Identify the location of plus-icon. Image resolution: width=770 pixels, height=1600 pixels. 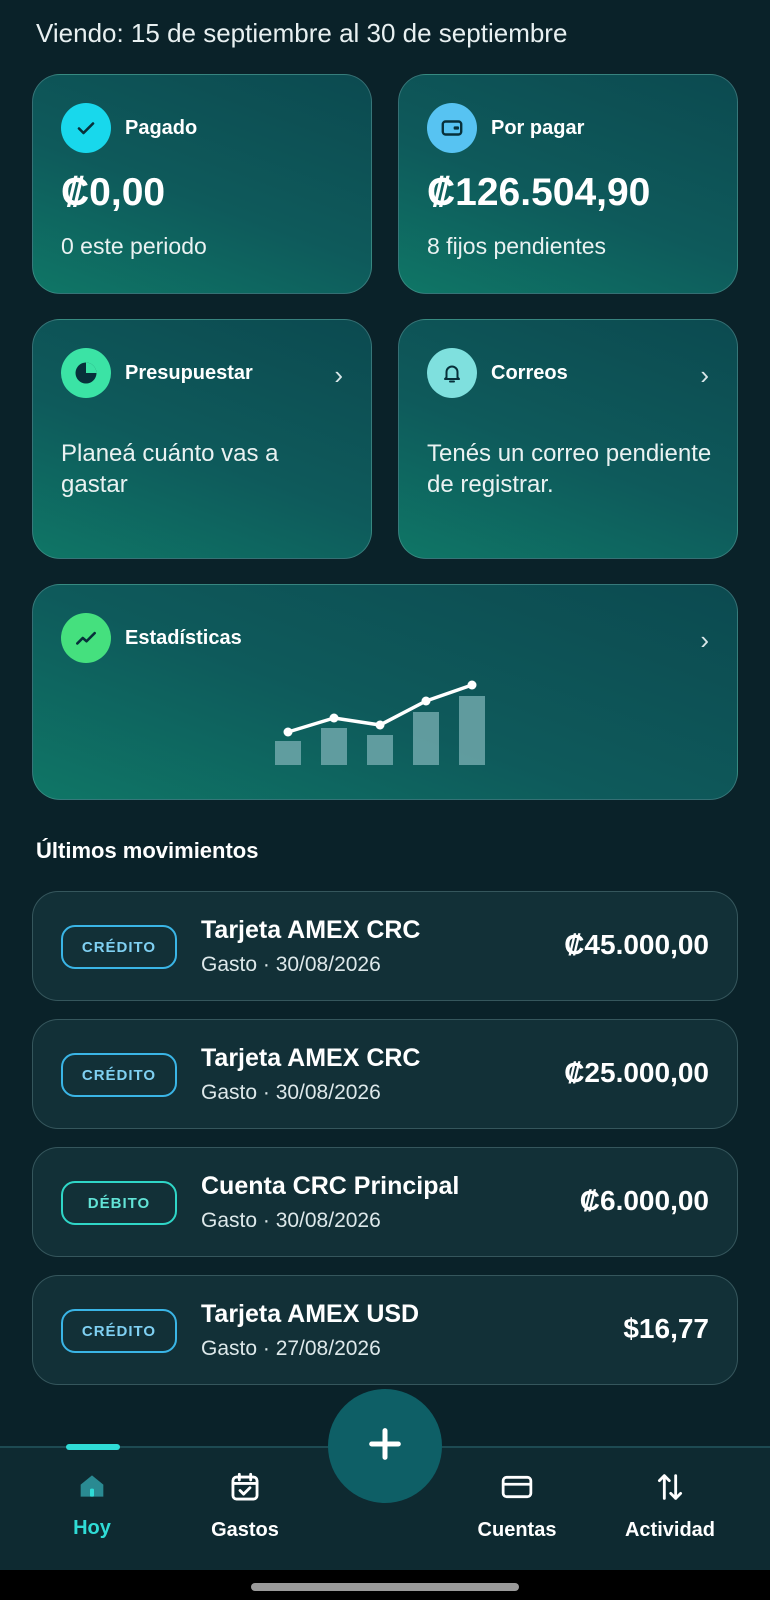
(385, 1446).